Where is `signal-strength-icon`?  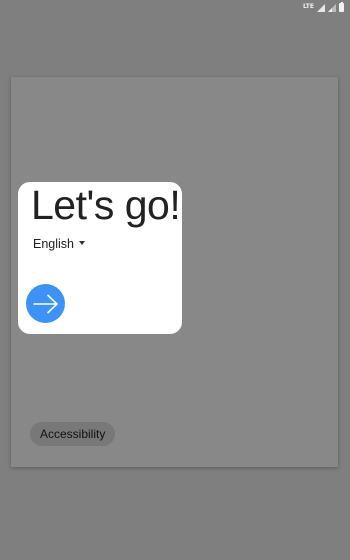 signal-strength-icon is located at coordinates (332, 8).